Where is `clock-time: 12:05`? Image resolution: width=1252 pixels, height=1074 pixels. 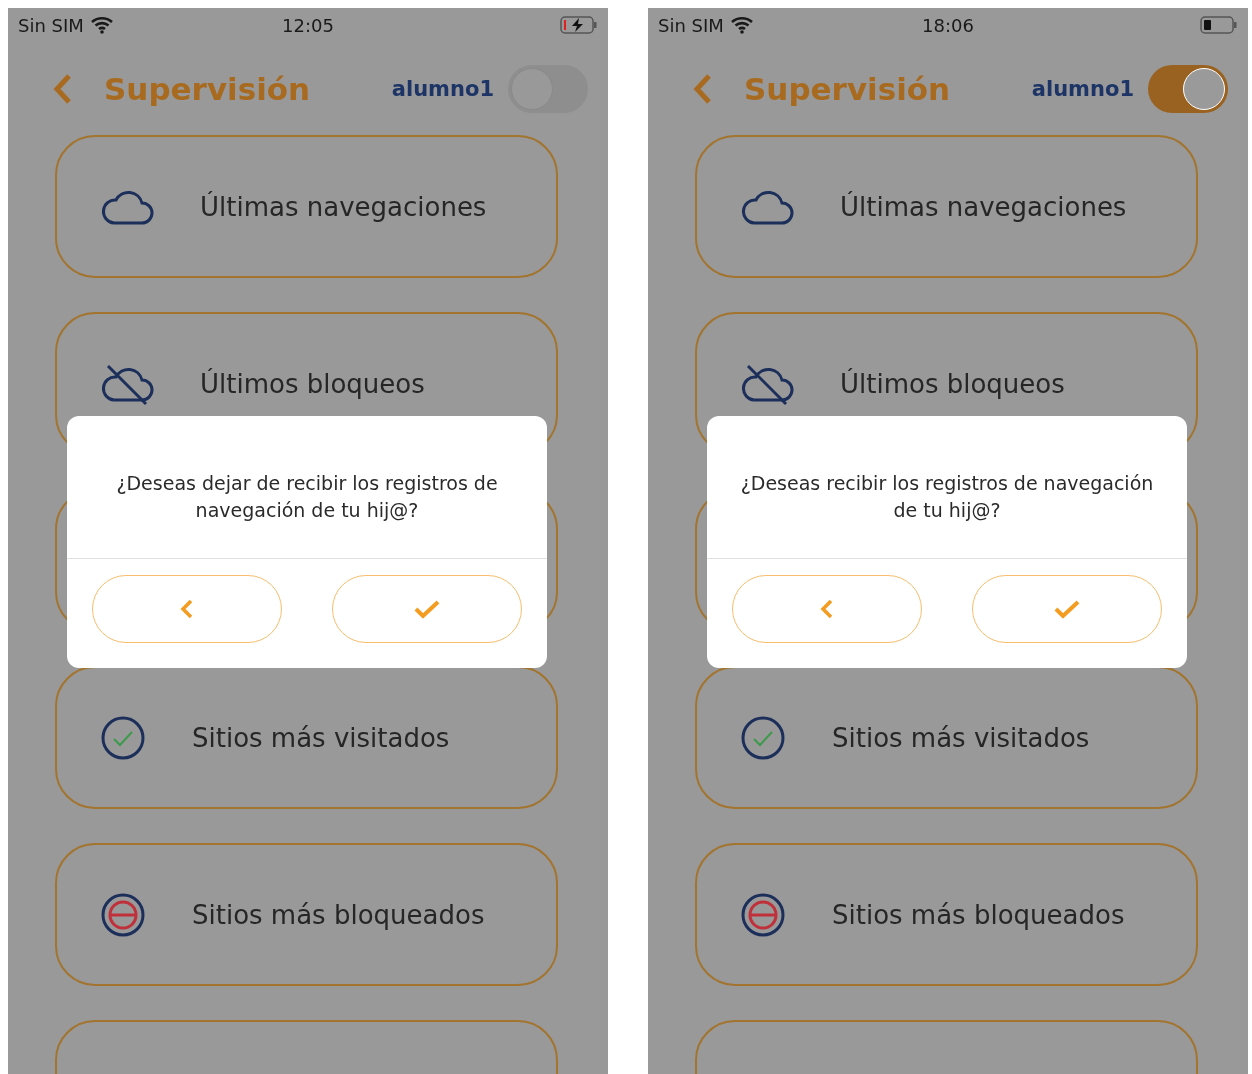 clock-time: 12:05 is located at coordinates (308, 25).